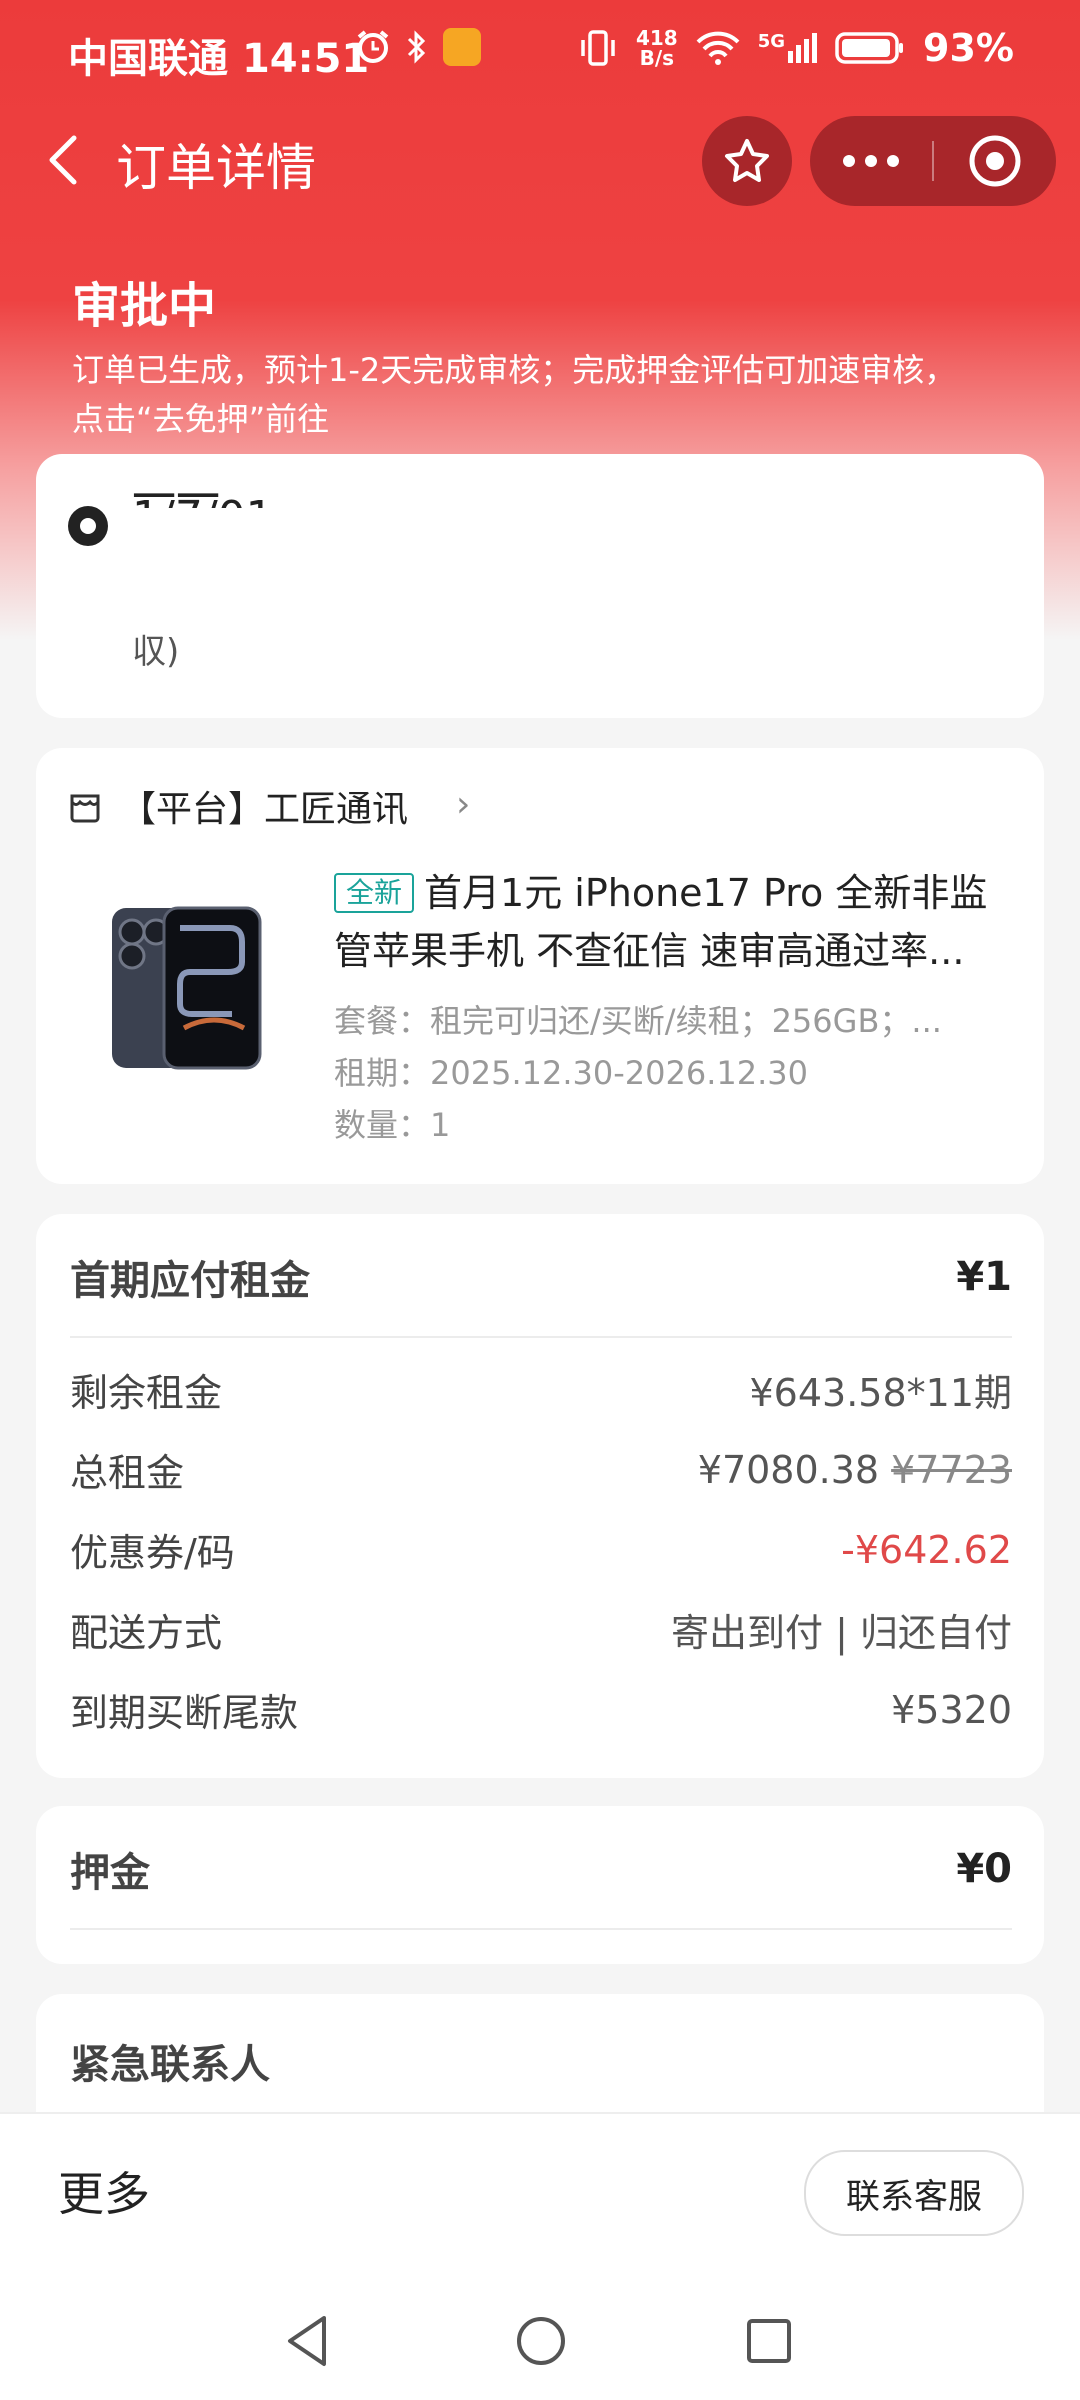 This screenshot has width=1080, height=2400. I want to click on signal-icon: 5G, so click(787, 47).